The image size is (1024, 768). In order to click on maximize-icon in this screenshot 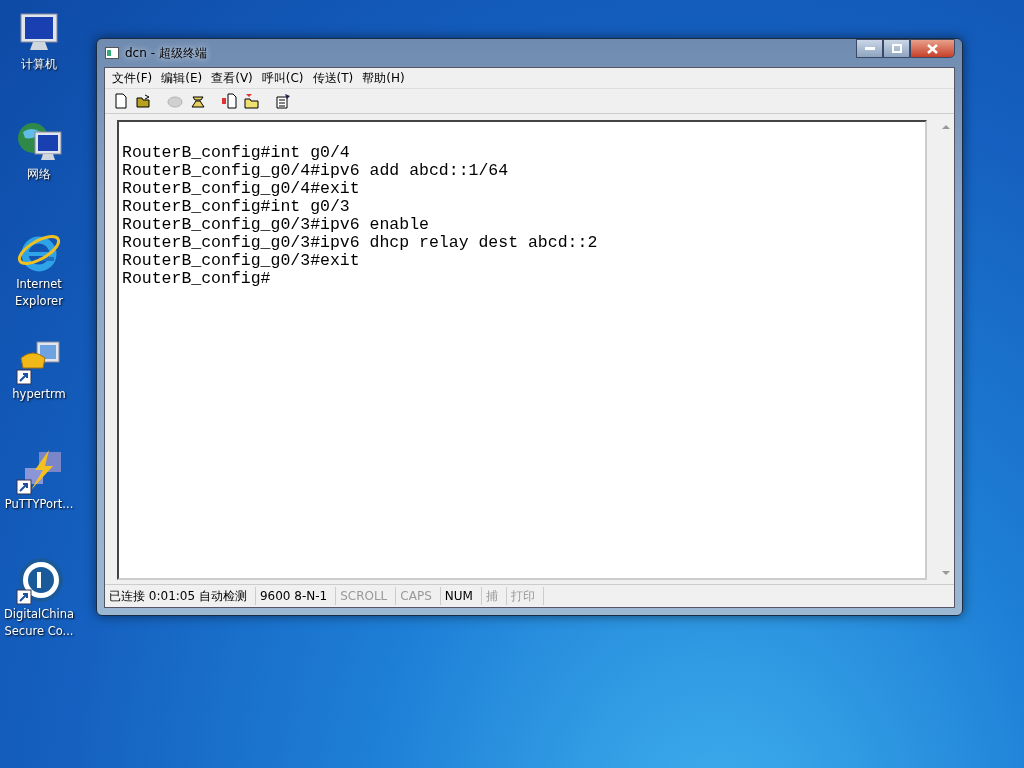, I will do `click(896, 48)`.